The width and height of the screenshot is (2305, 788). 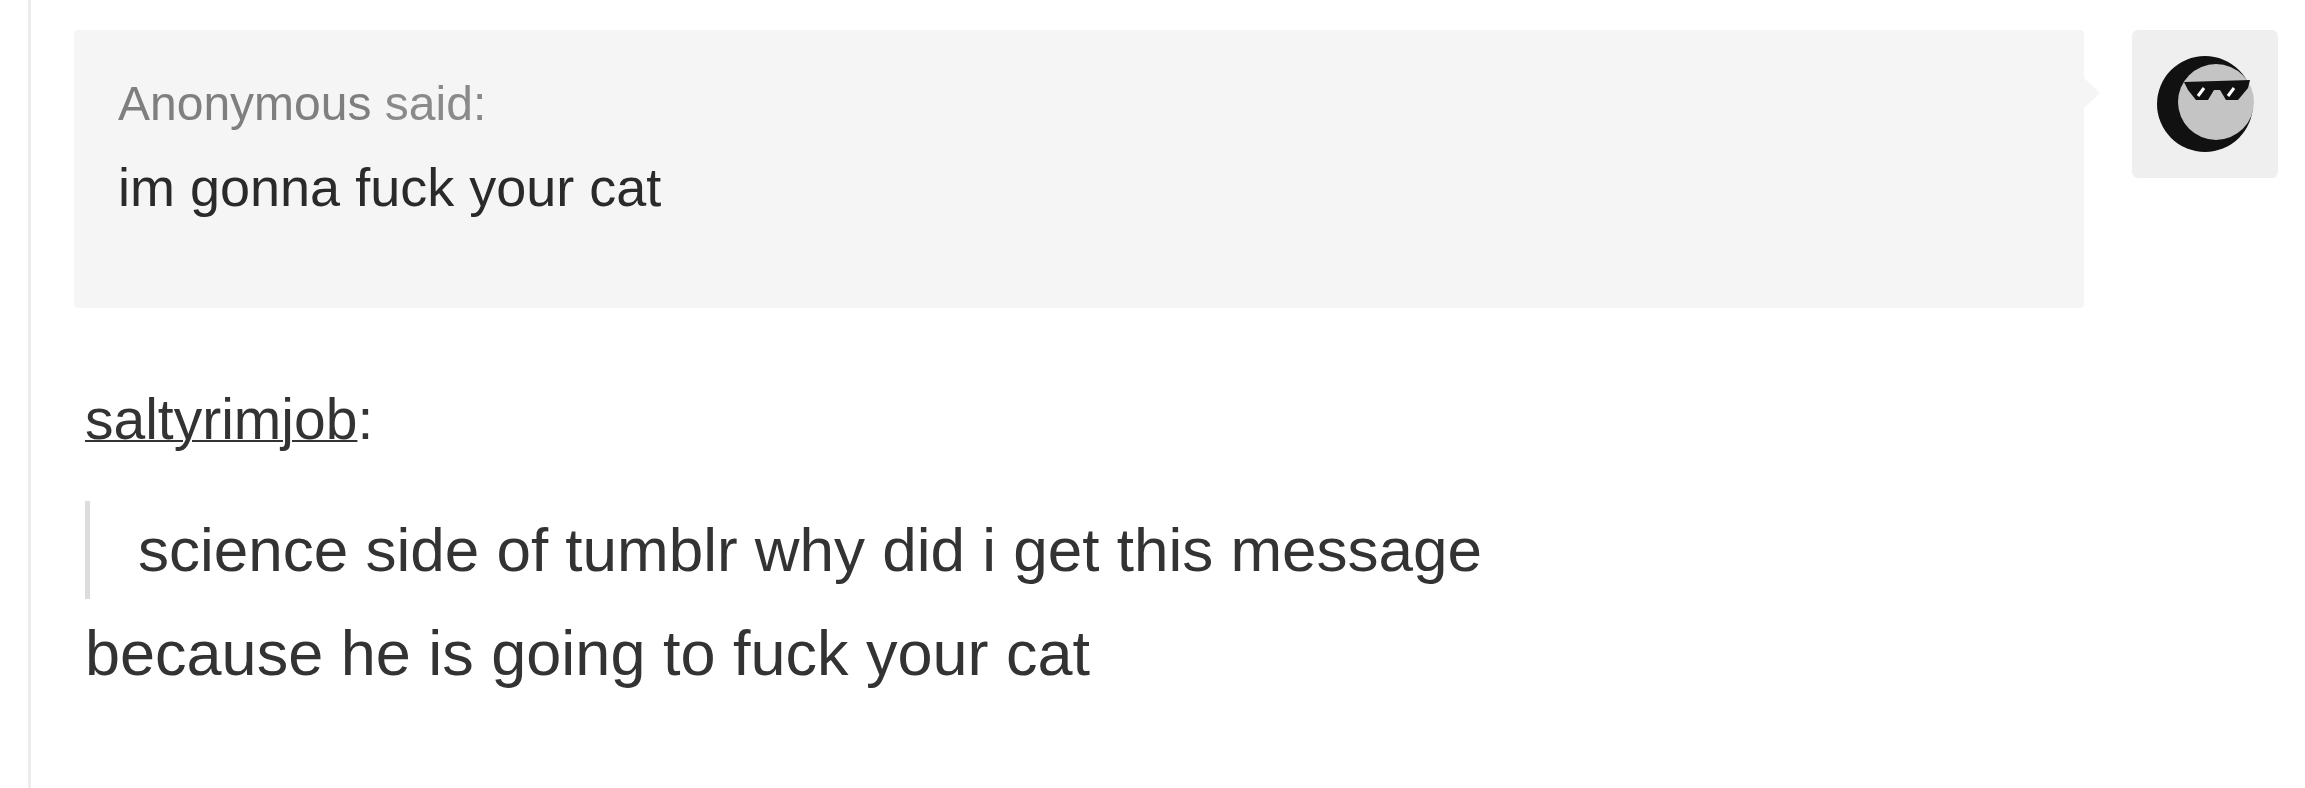 I want to click on colon-text: :, so click(x=365, y=419).